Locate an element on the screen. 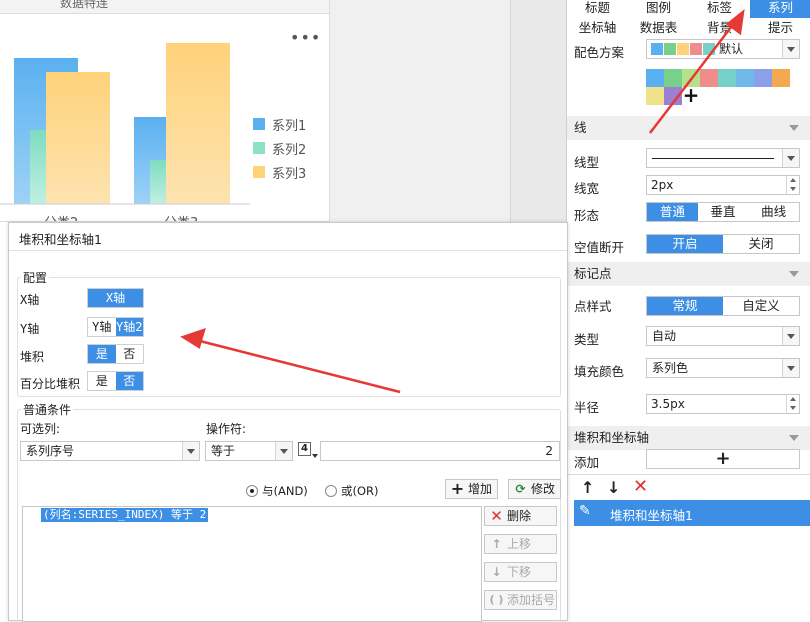 The width and height of the screenshot is (810, 622). stack-no: 否 is located at coordinates (129, 354).